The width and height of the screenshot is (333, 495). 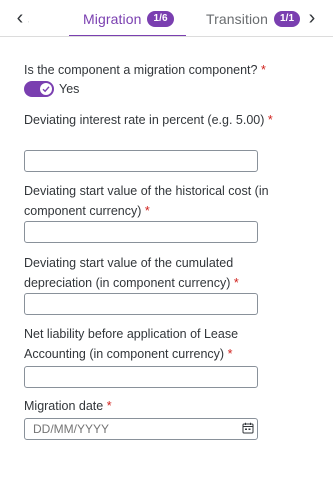 I want to click on tab-transition-badge: 1/1, so click(x=287, y=18).